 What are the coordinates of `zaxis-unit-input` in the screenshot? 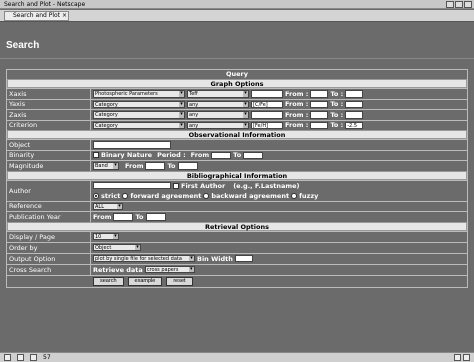 It's located at (267, 115).